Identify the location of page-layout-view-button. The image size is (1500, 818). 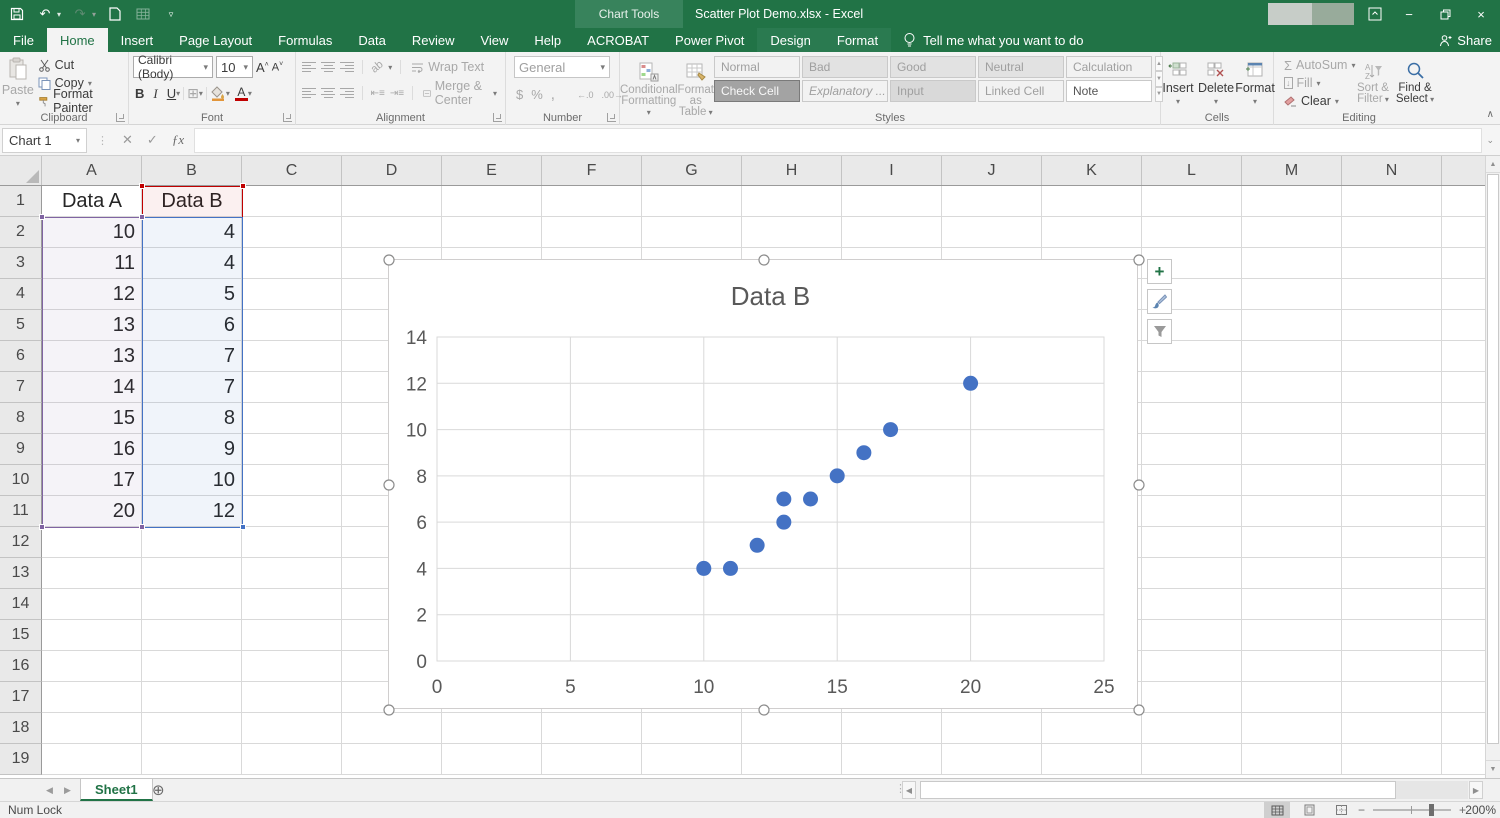
(1309, 810).